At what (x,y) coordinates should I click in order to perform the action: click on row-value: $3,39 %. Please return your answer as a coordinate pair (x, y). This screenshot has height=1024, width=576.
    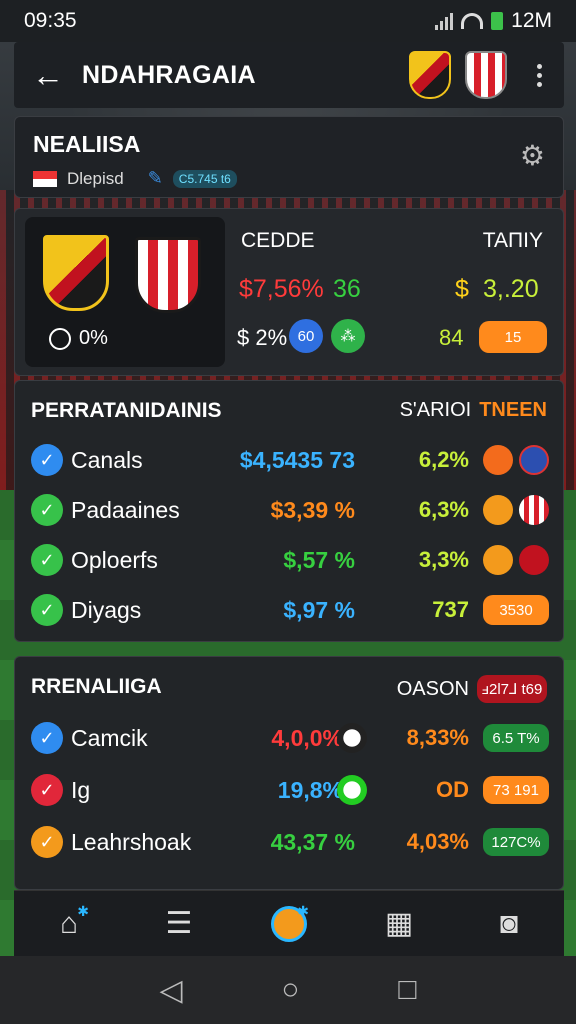
    Looking at the image, I should click on (312, 509).